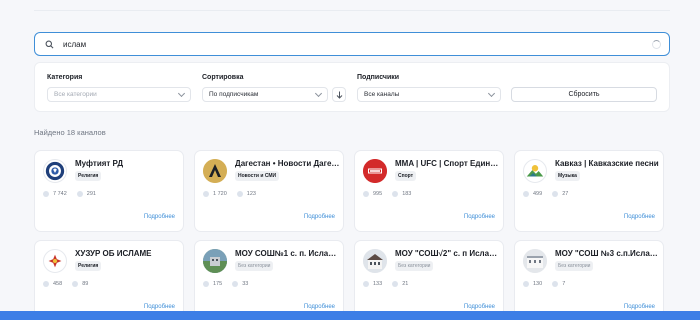 The image size is (700, 320). What do you see at coordinates (545, 194) in the screenshot?
I see `channel-stats: 499 27` at bounding box center [545, 194].